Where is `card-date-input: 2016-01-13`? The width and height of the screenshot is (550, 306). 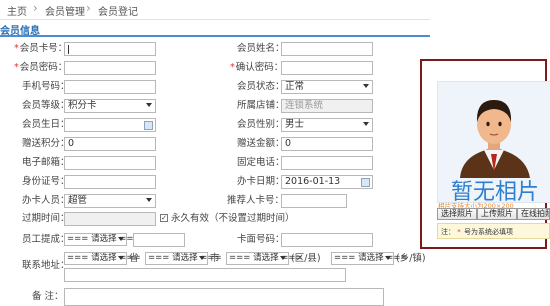
card-date-input: 2016-01-13 is located at coordinates (327, 182).